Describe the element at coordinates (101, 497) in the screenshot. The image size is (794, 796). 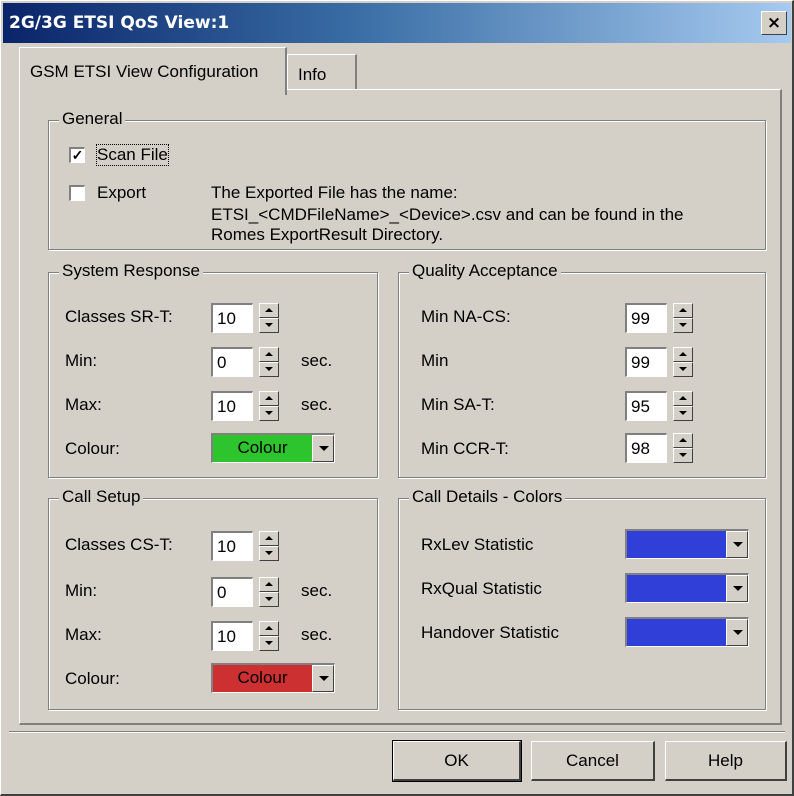
I see `group-title: Call Setup` at that location.